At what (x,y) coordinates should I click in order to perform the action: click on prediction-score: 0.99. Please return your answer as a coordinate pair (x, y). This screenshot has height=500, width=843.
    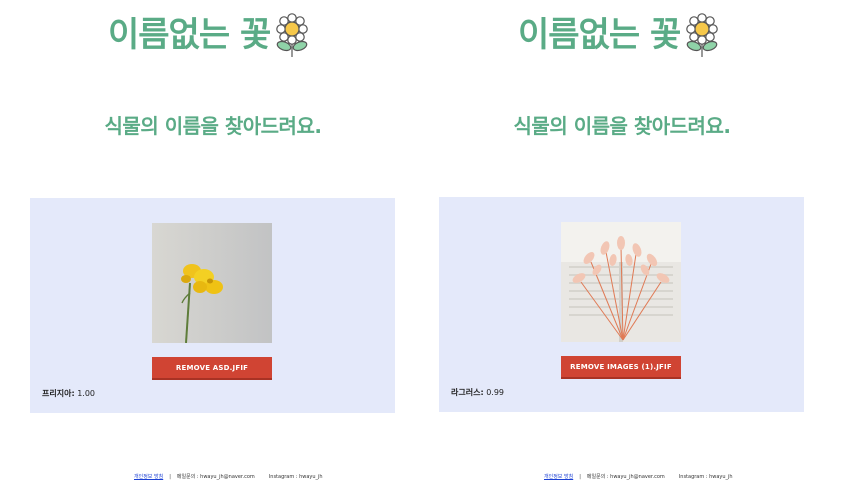
    Looking at the image, I should click on (495, 392).